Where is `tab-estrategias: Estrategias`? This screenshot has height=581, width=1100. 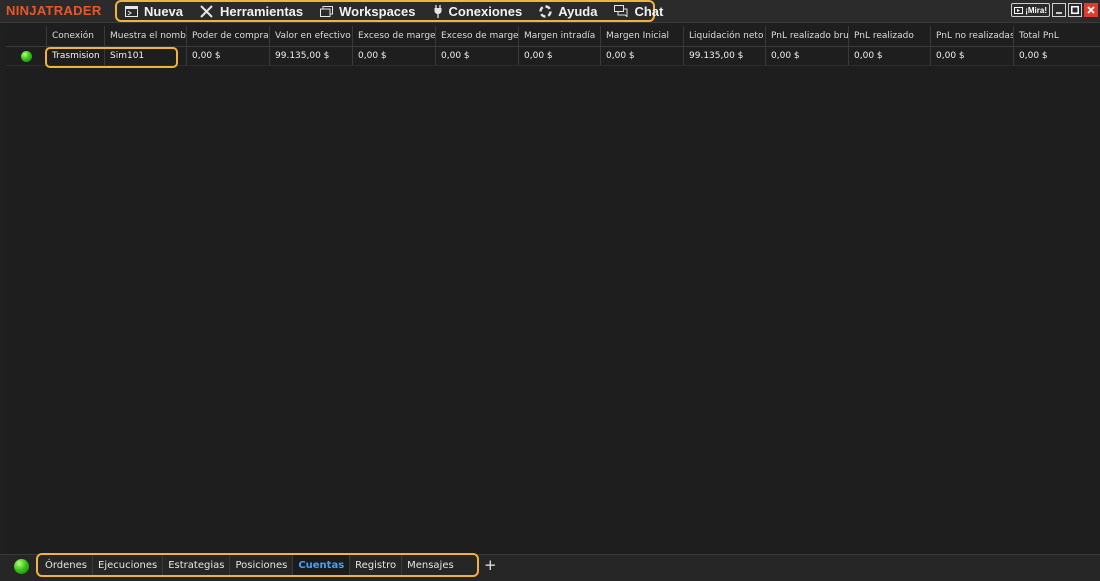 tab-estrategias: Estrategias is located at coordinates (197, 565).